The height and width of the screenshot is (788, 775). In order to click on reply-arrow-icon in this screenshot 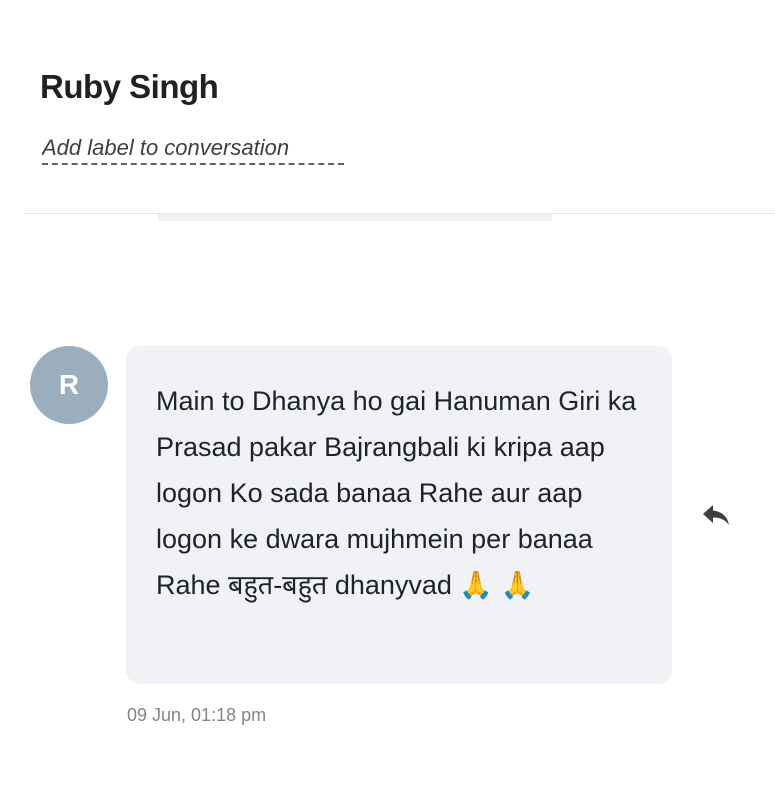, I will do `click(716, 515)`.